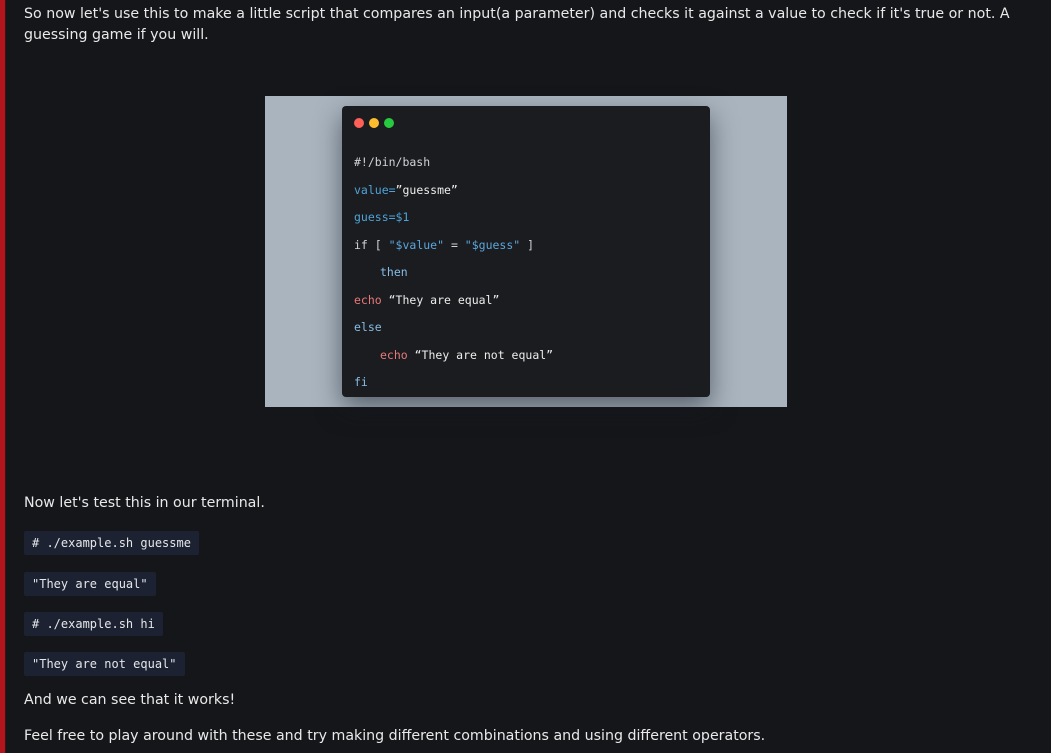 This screenshot has width=1051, height=753. Describe the element at coordinates (480, 355) in the screenshot. I see `code-token: “They are not equal”` at that location.